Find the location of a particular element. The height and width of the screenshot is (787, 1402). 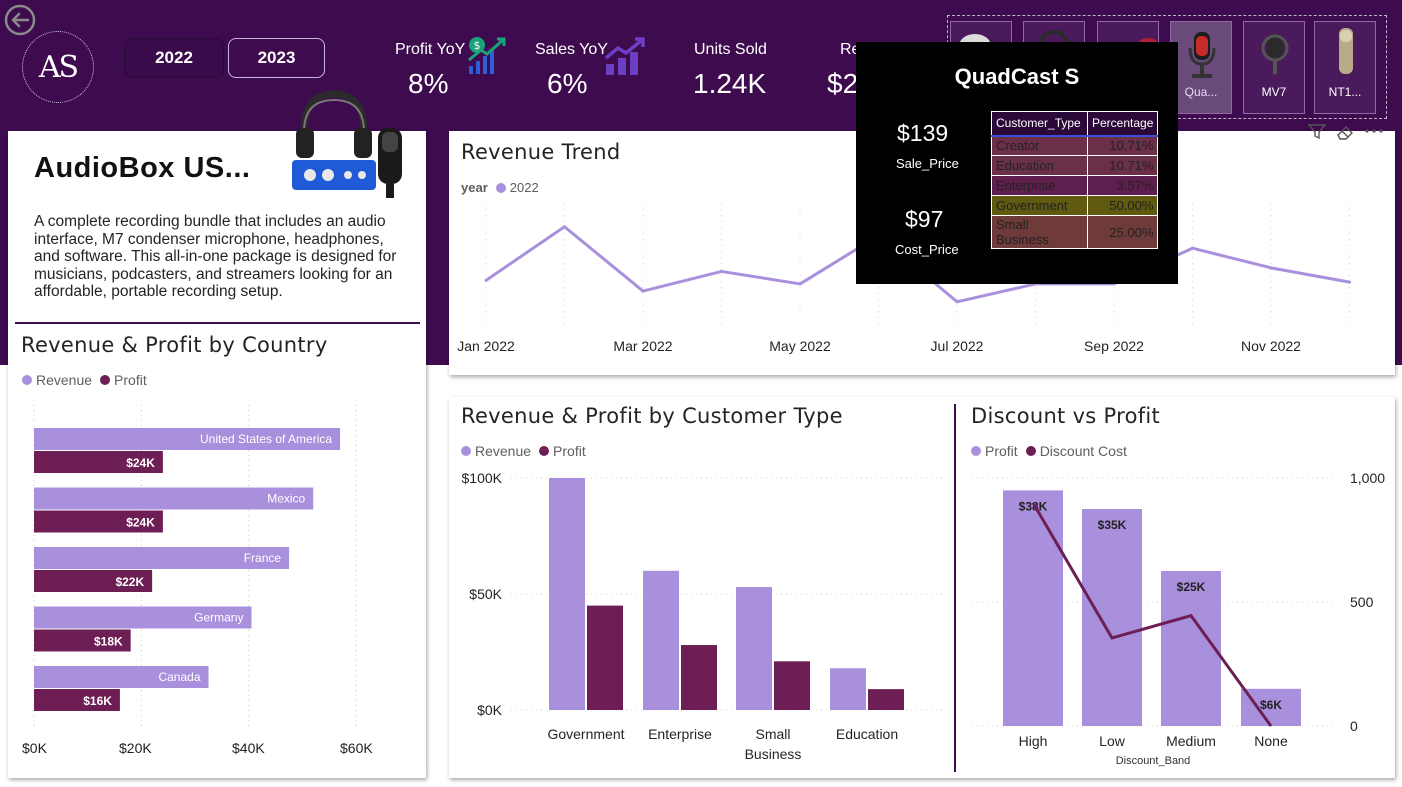

table-cell-pct: 25.00% is located at coordinates (1122, 232).